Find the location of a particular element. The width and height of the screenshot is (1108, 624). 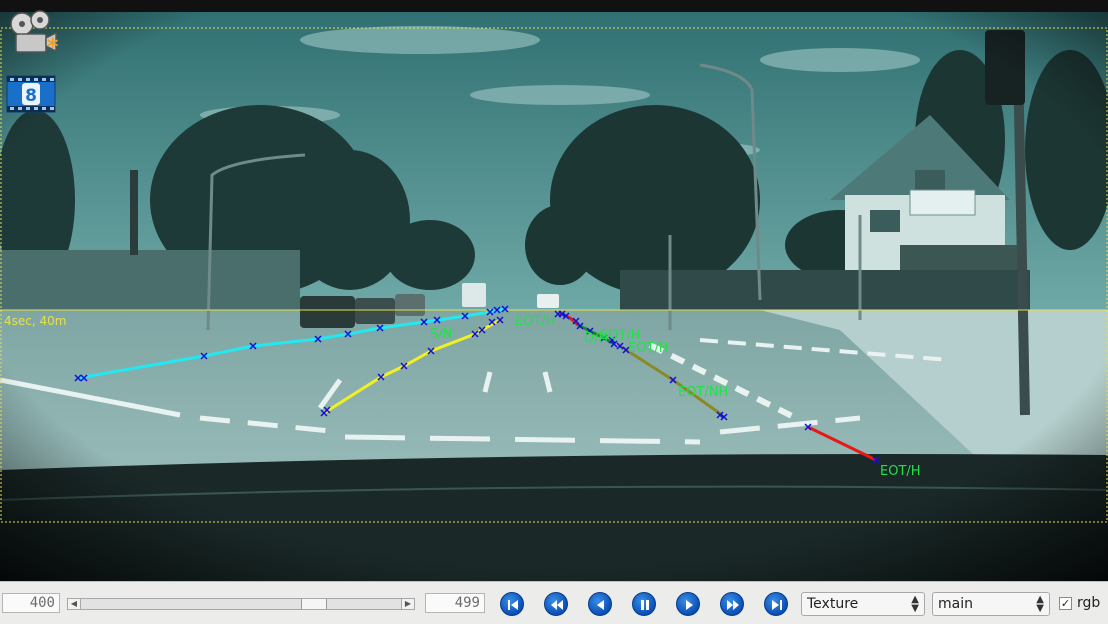

lane-label-sn: S/N is located at coordinates (441, 334).